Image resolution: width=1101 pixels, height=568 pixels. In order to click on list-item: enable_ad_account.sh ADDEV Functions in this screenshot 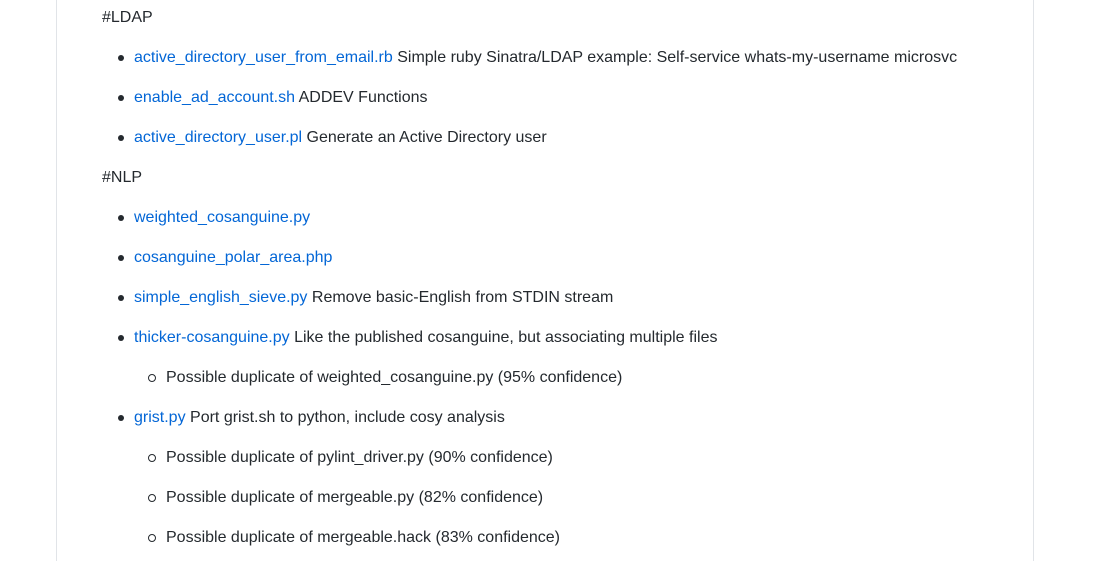, I will do `click(562, 98)`.